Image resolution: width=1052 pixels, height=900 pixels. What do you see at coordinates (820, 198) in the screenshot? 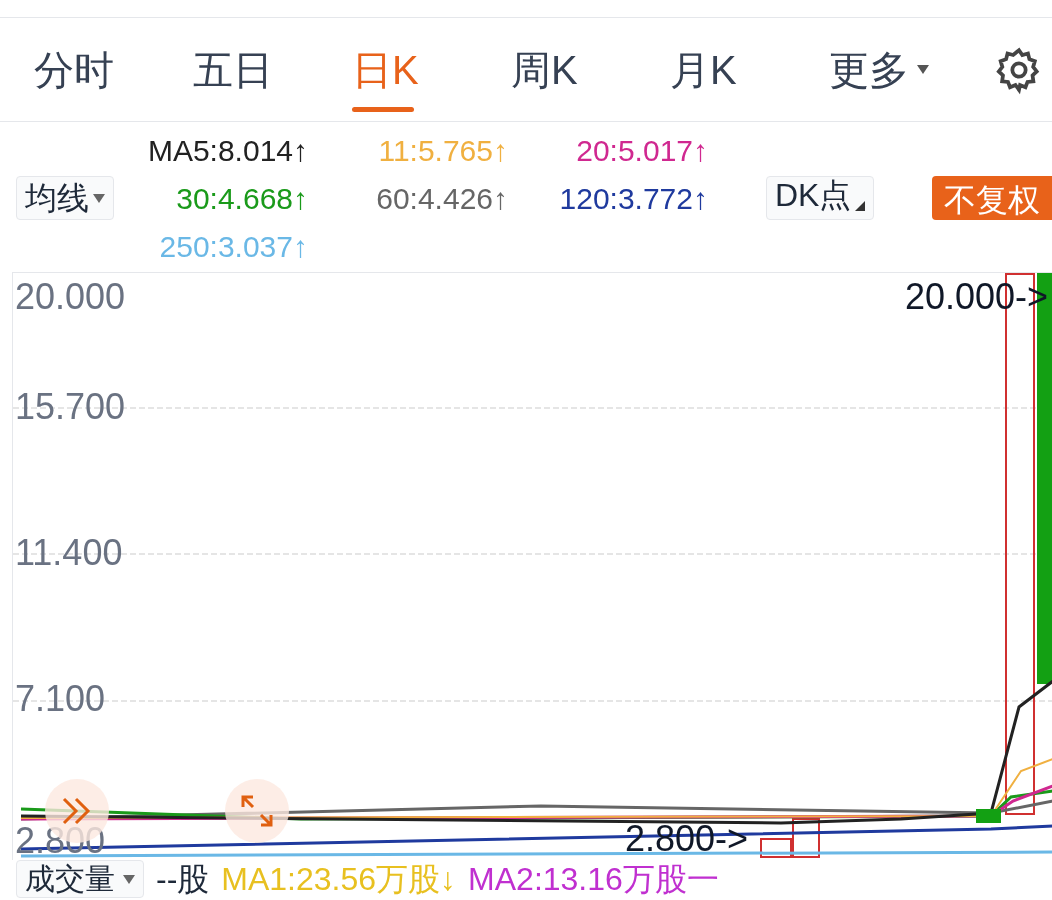
I see `dk-point-dropdown: DK点` at bounding box center [820, 198].